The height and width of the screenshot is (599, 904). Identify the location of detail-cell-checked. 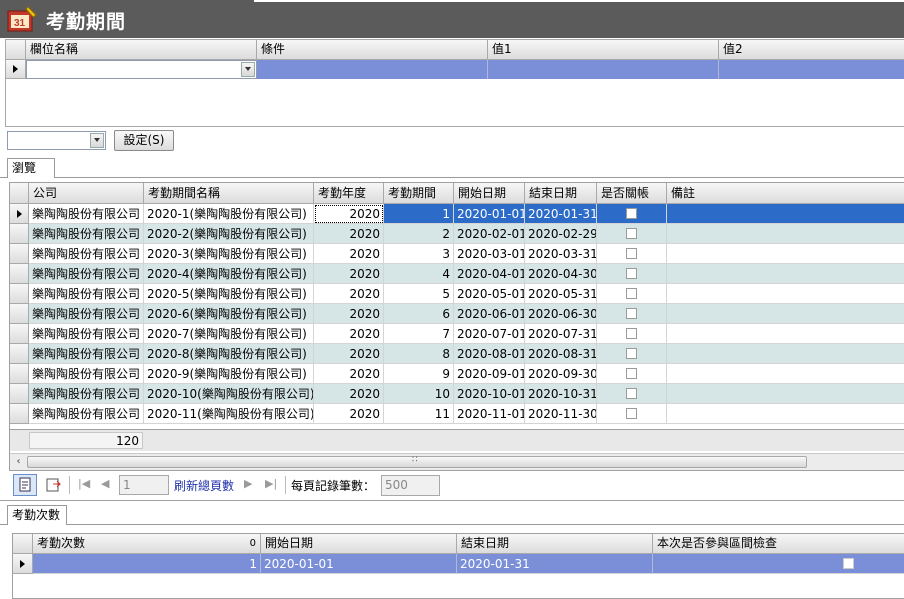
(778, 564).